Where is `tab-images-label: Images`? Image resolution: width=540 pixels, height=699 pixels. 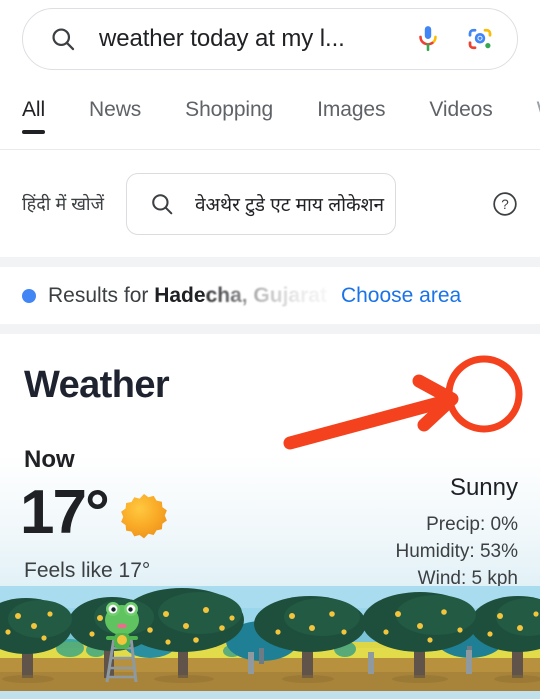 tab-images-label: Images is located at coordinates (351, 109).